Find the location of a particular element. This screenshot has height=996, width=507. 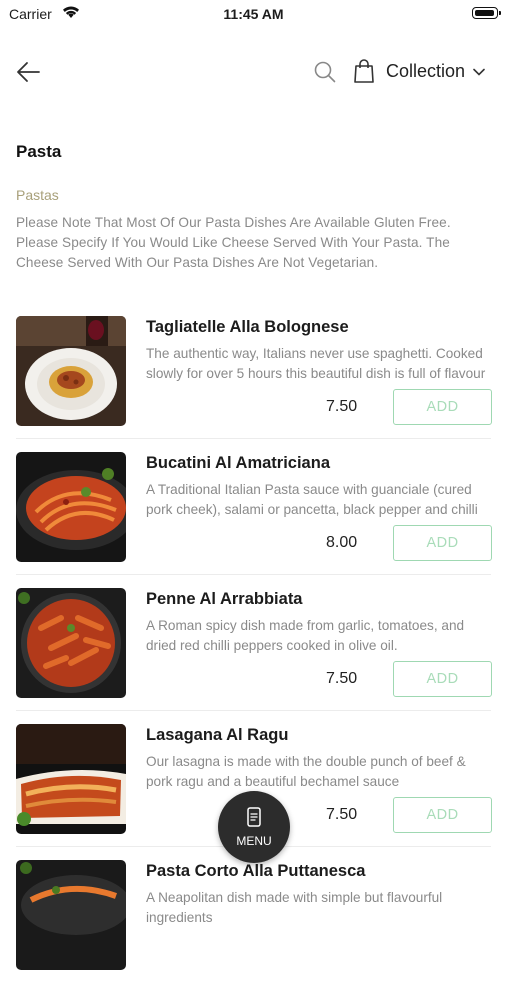

collection-dropdown: Collection is located at coordinates (435, 71).